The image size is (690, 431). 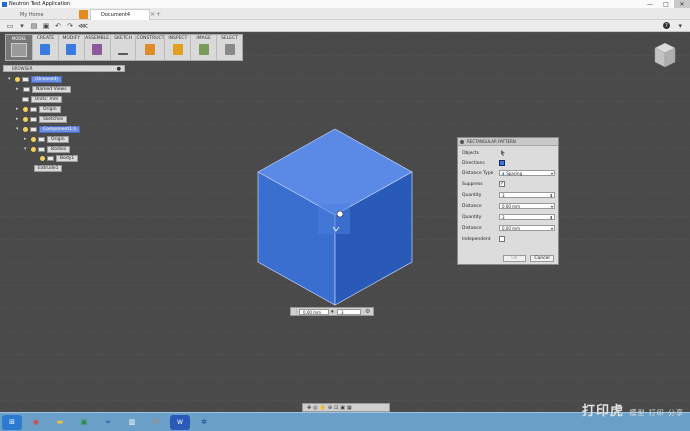 I want to click on quantity1-label: Quantity, so click(x=472, y=195).